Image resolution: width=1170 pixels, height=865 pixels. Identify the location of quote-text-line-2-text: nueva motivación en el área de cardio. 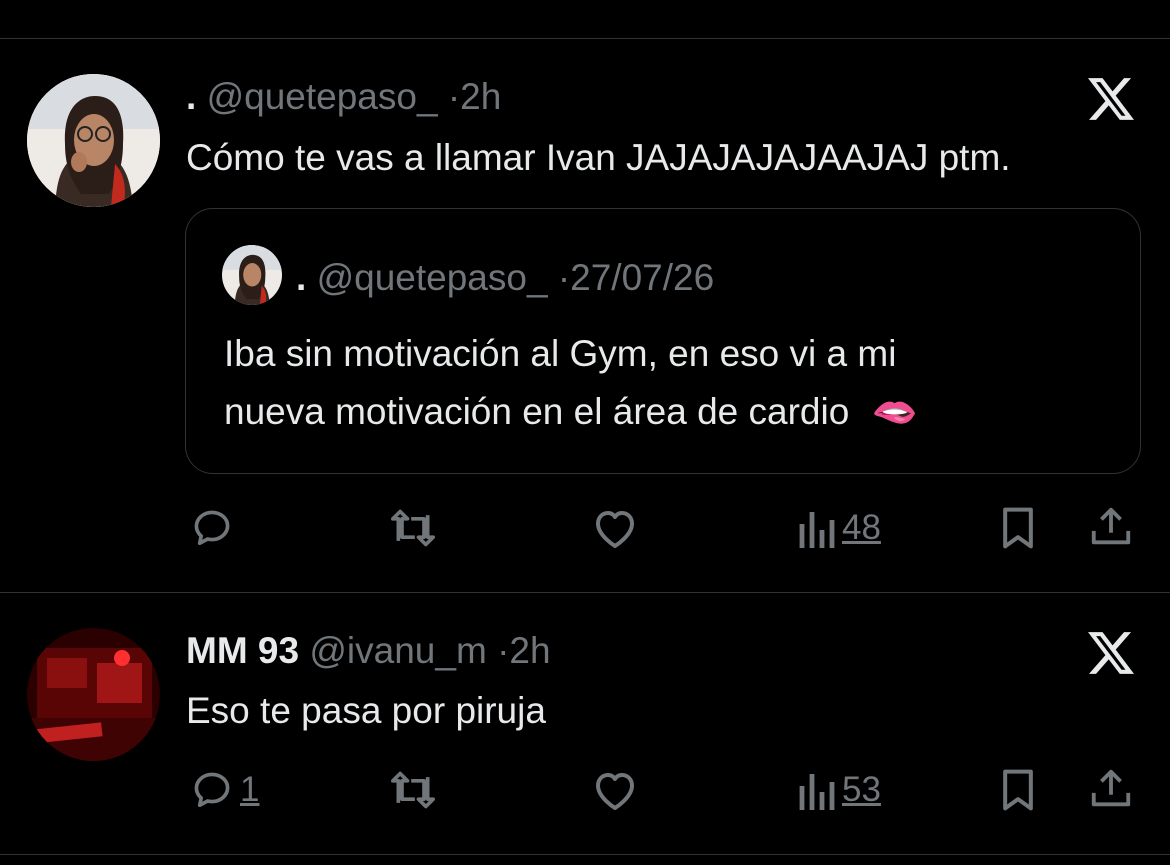
(537, 411).